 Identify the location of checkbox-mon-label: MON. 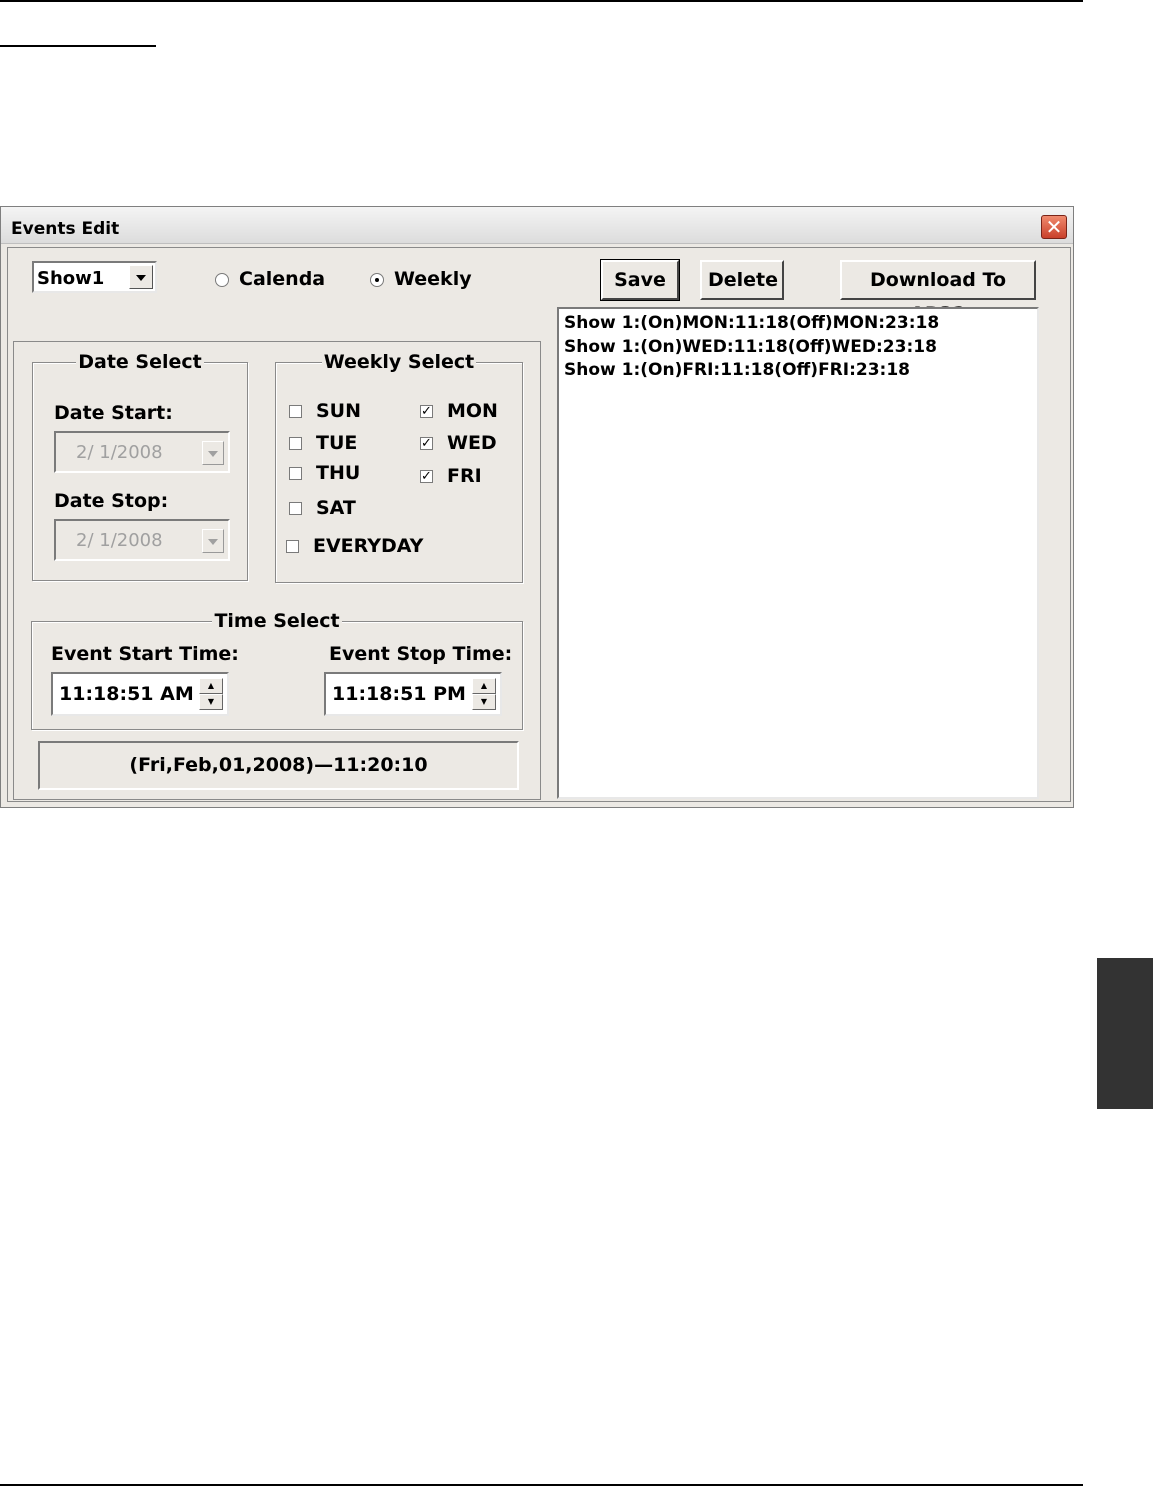
(472, 411).